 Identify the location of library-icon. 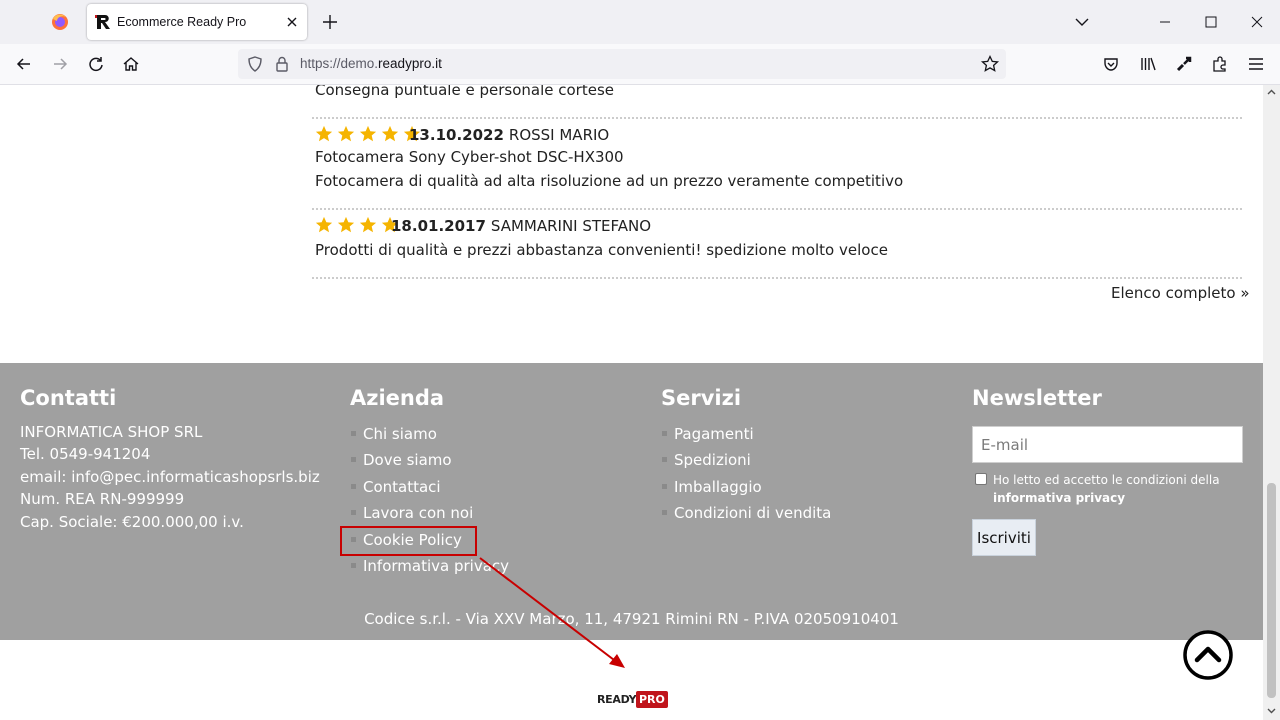
(1148, 64).